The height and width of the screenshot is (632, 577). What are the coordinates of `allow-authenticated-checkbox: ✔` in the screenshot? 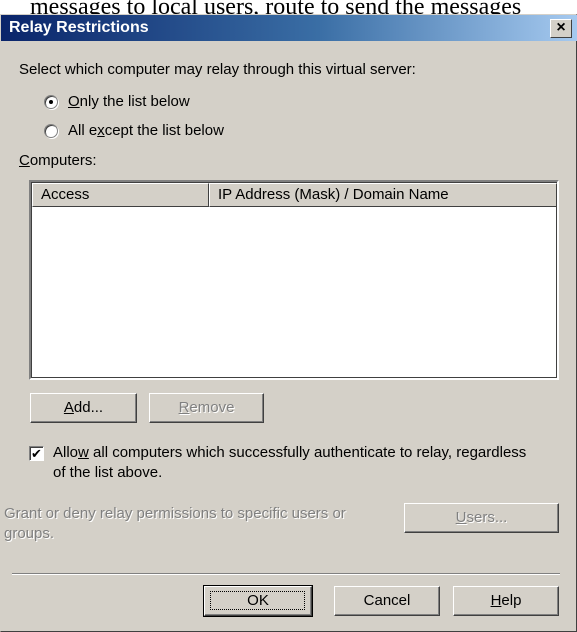 It's located at (36, 453).